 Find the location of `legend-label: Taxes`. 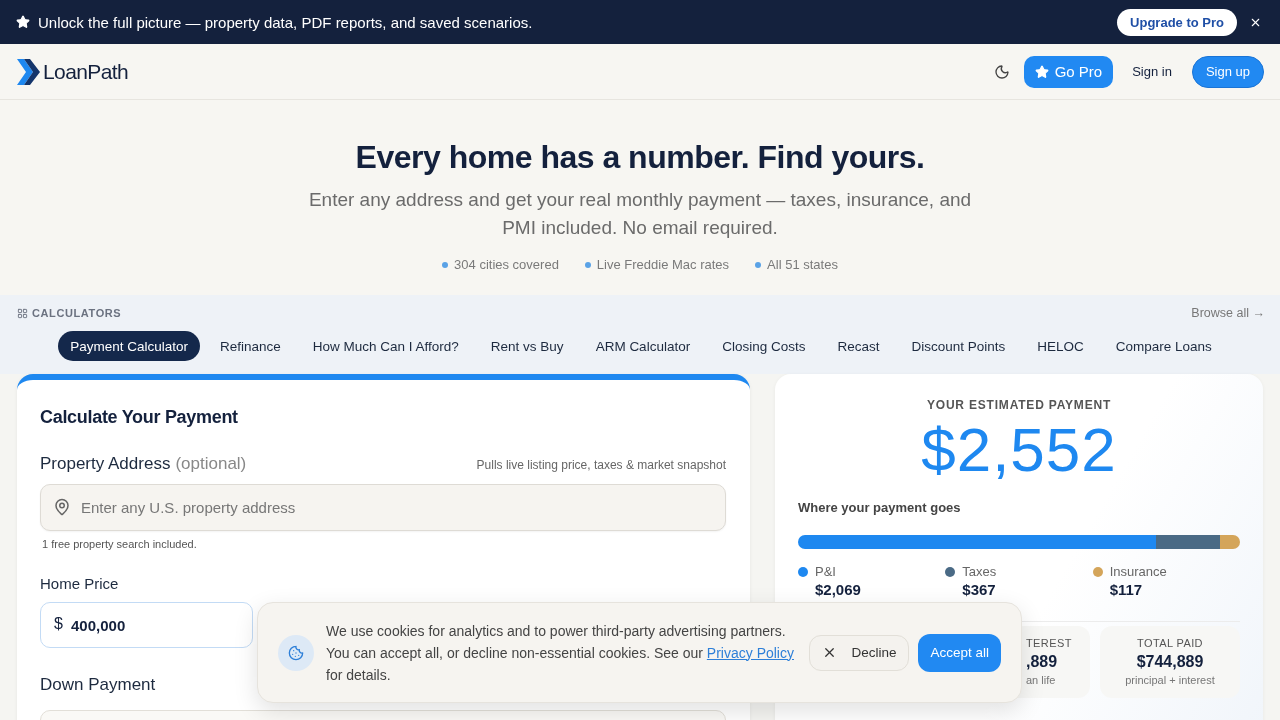

legend-label: Taxes is located at coordinates (979, 572).